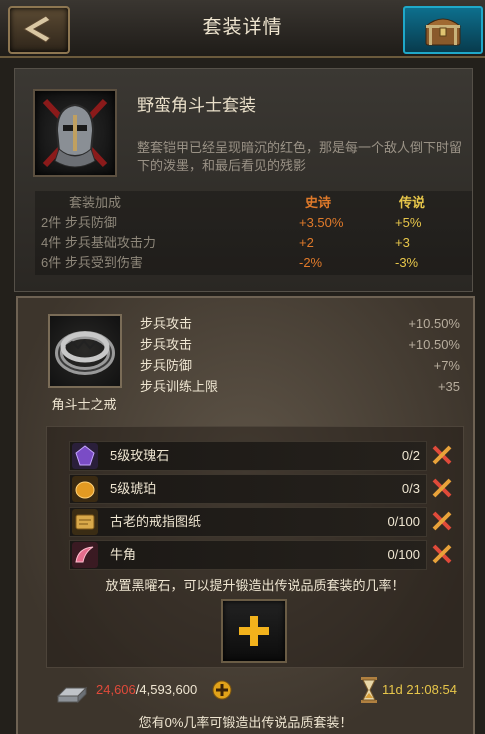 The height and width of the screenshot is (734, 485). What do you see at coordinates (300, 387) in the screenshot?
I see `item-stat-row: 步兵训练上限 +35` at bounding box center [300, 387].